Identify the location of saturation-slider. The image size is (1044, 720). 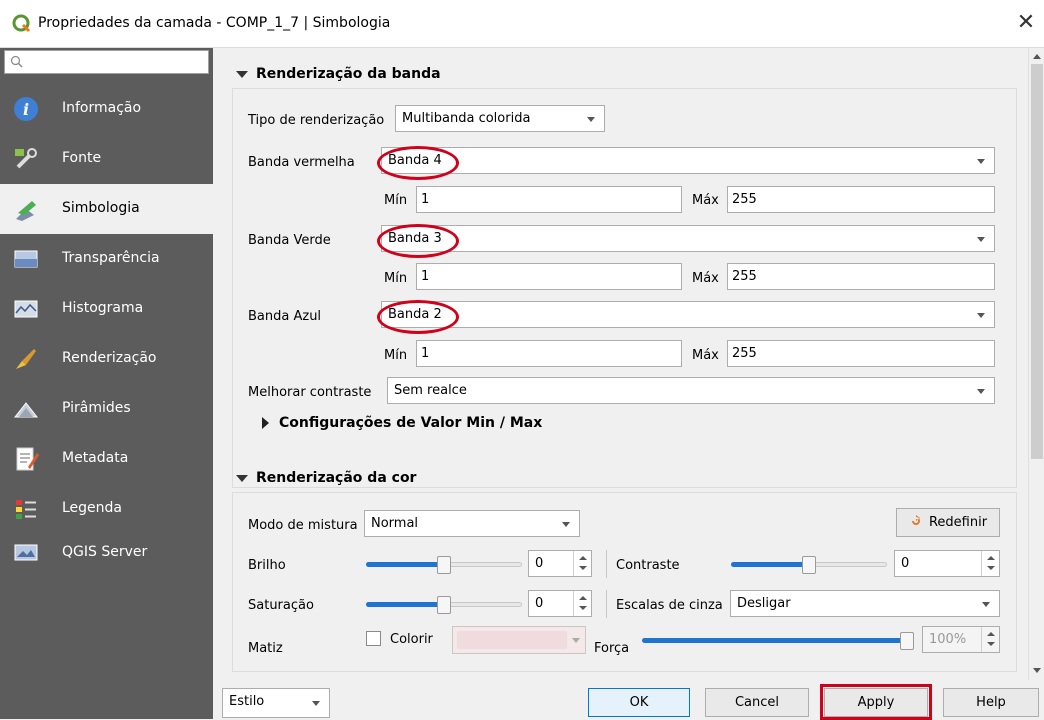
(444, 605).